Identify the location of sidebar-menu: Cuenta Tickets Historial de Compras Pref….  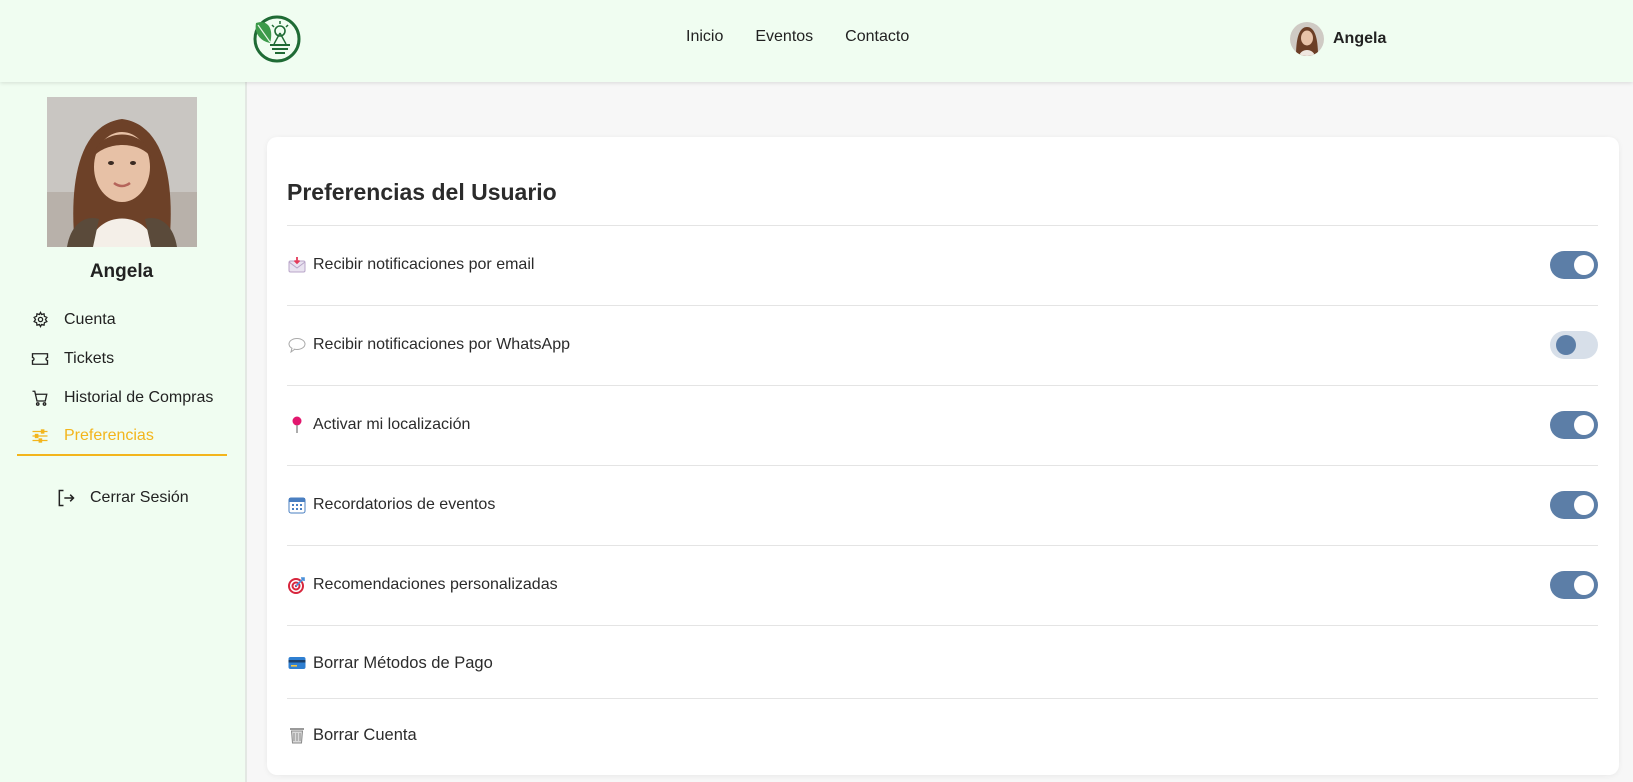
(122, 378).